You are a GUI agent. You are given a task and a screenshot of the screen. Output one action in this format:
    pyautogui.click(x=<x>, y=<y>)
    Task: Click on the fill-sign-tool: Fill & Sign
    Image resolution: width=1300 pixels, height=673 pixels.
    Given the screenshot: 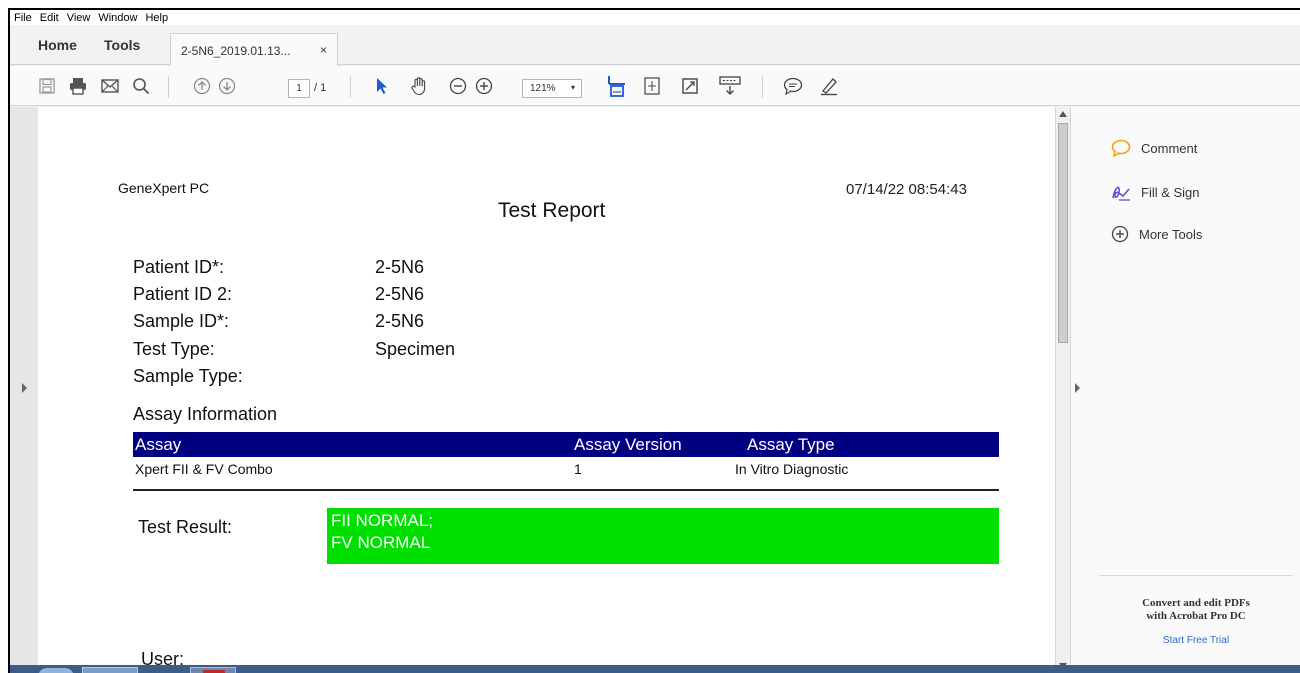 What is the action you would take?
    pyautogui.click(x=1155, y=192)
    